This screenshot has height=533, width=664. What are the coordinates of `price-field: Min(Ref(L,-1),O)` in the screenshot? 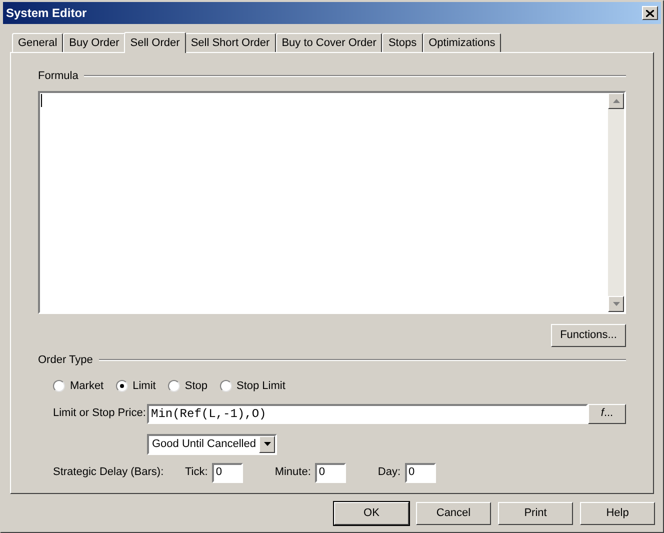 It's located at (367, 414).